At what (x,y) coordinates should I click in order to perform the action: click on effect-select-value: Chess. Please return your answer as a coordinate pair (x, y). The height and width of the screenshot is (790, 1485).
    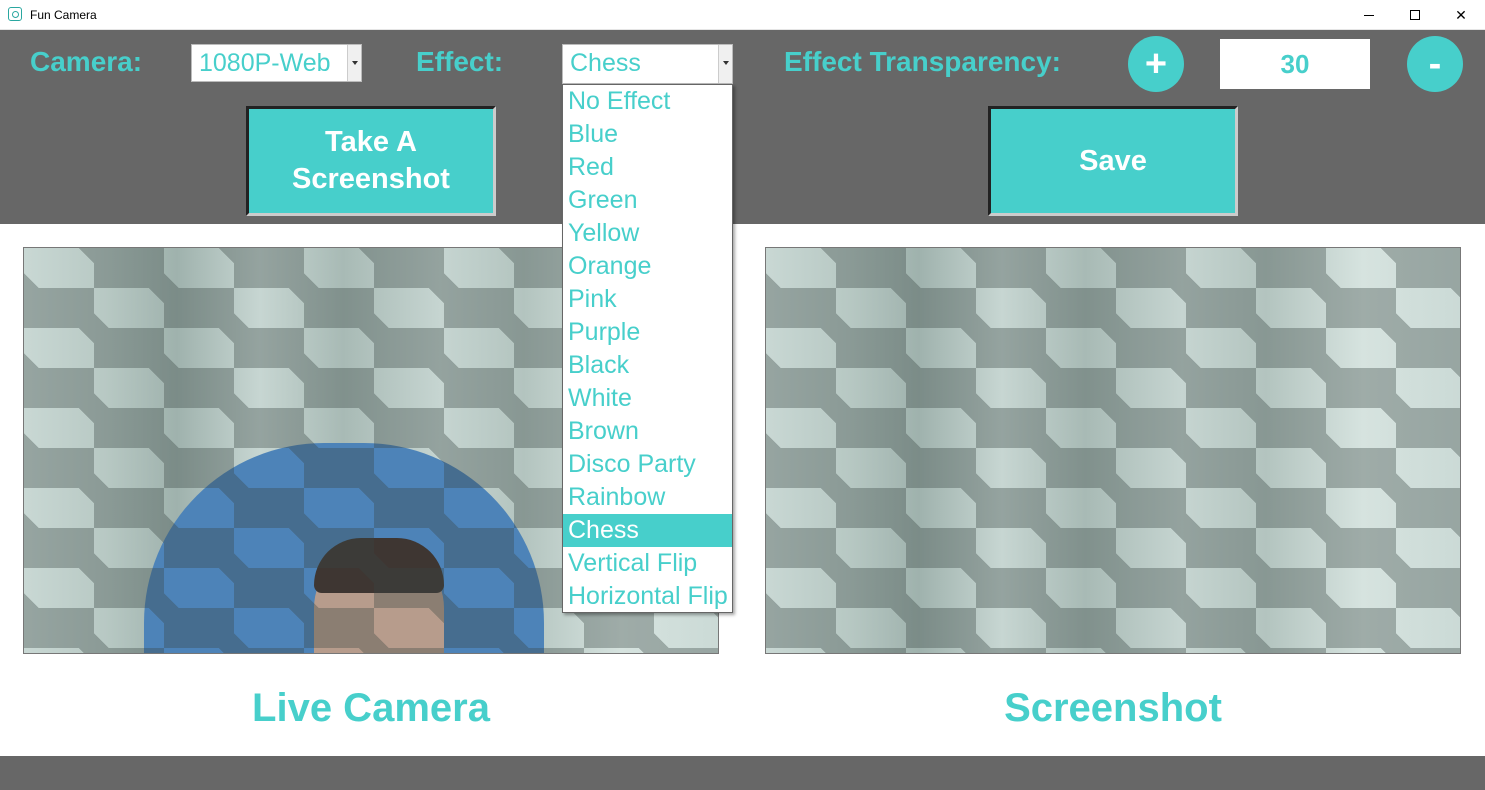
    Looking at the image, I should click on (605, 63).